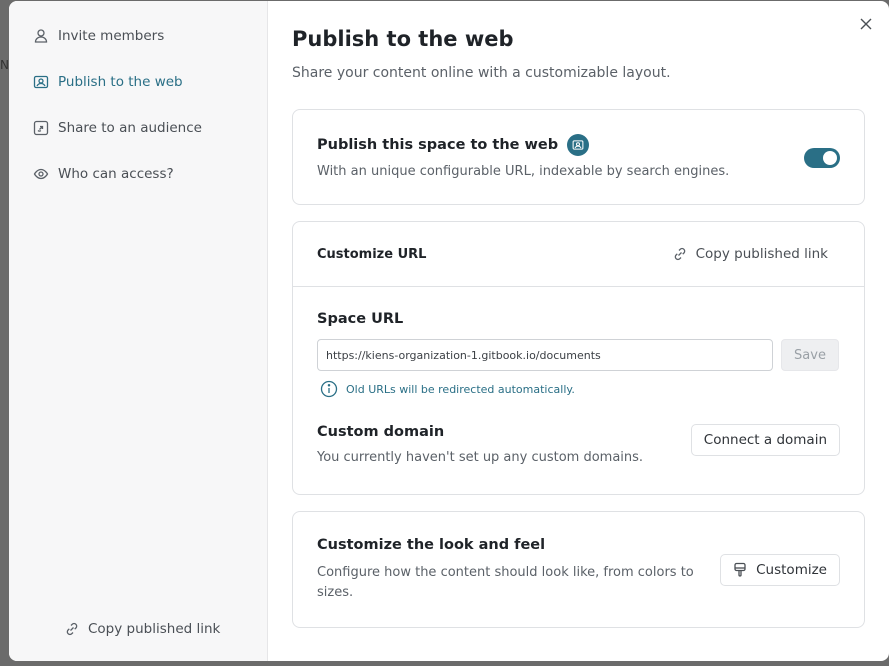  Describe the element at coordinates (120, 82) in the screenshot. I see `sidebar-item-label: Publish to the web` at that location.